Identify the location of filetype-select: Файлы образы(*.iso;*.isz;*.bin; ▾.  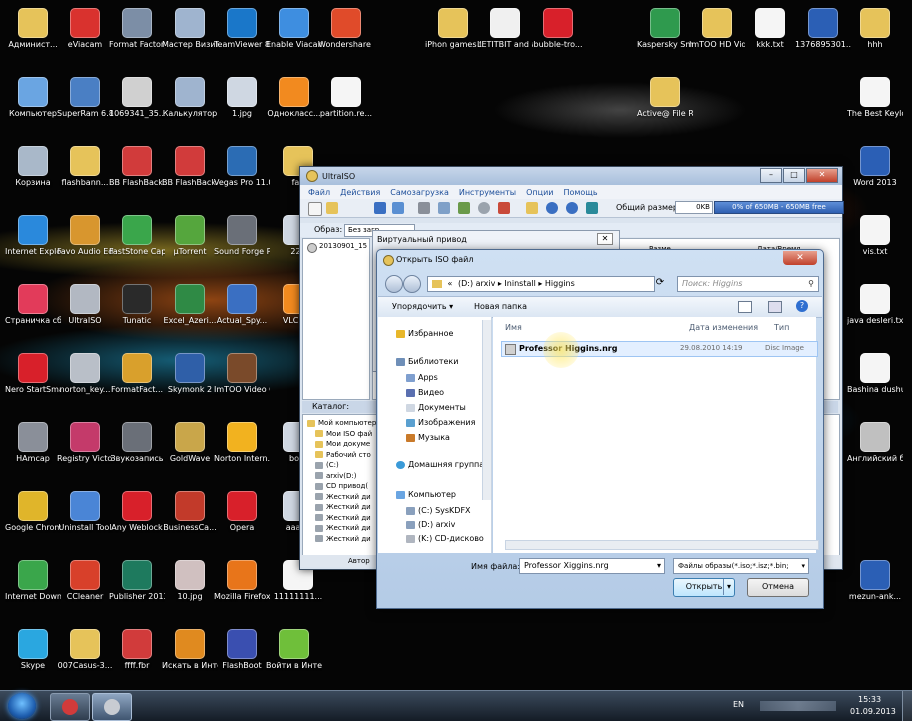
(741, 566).